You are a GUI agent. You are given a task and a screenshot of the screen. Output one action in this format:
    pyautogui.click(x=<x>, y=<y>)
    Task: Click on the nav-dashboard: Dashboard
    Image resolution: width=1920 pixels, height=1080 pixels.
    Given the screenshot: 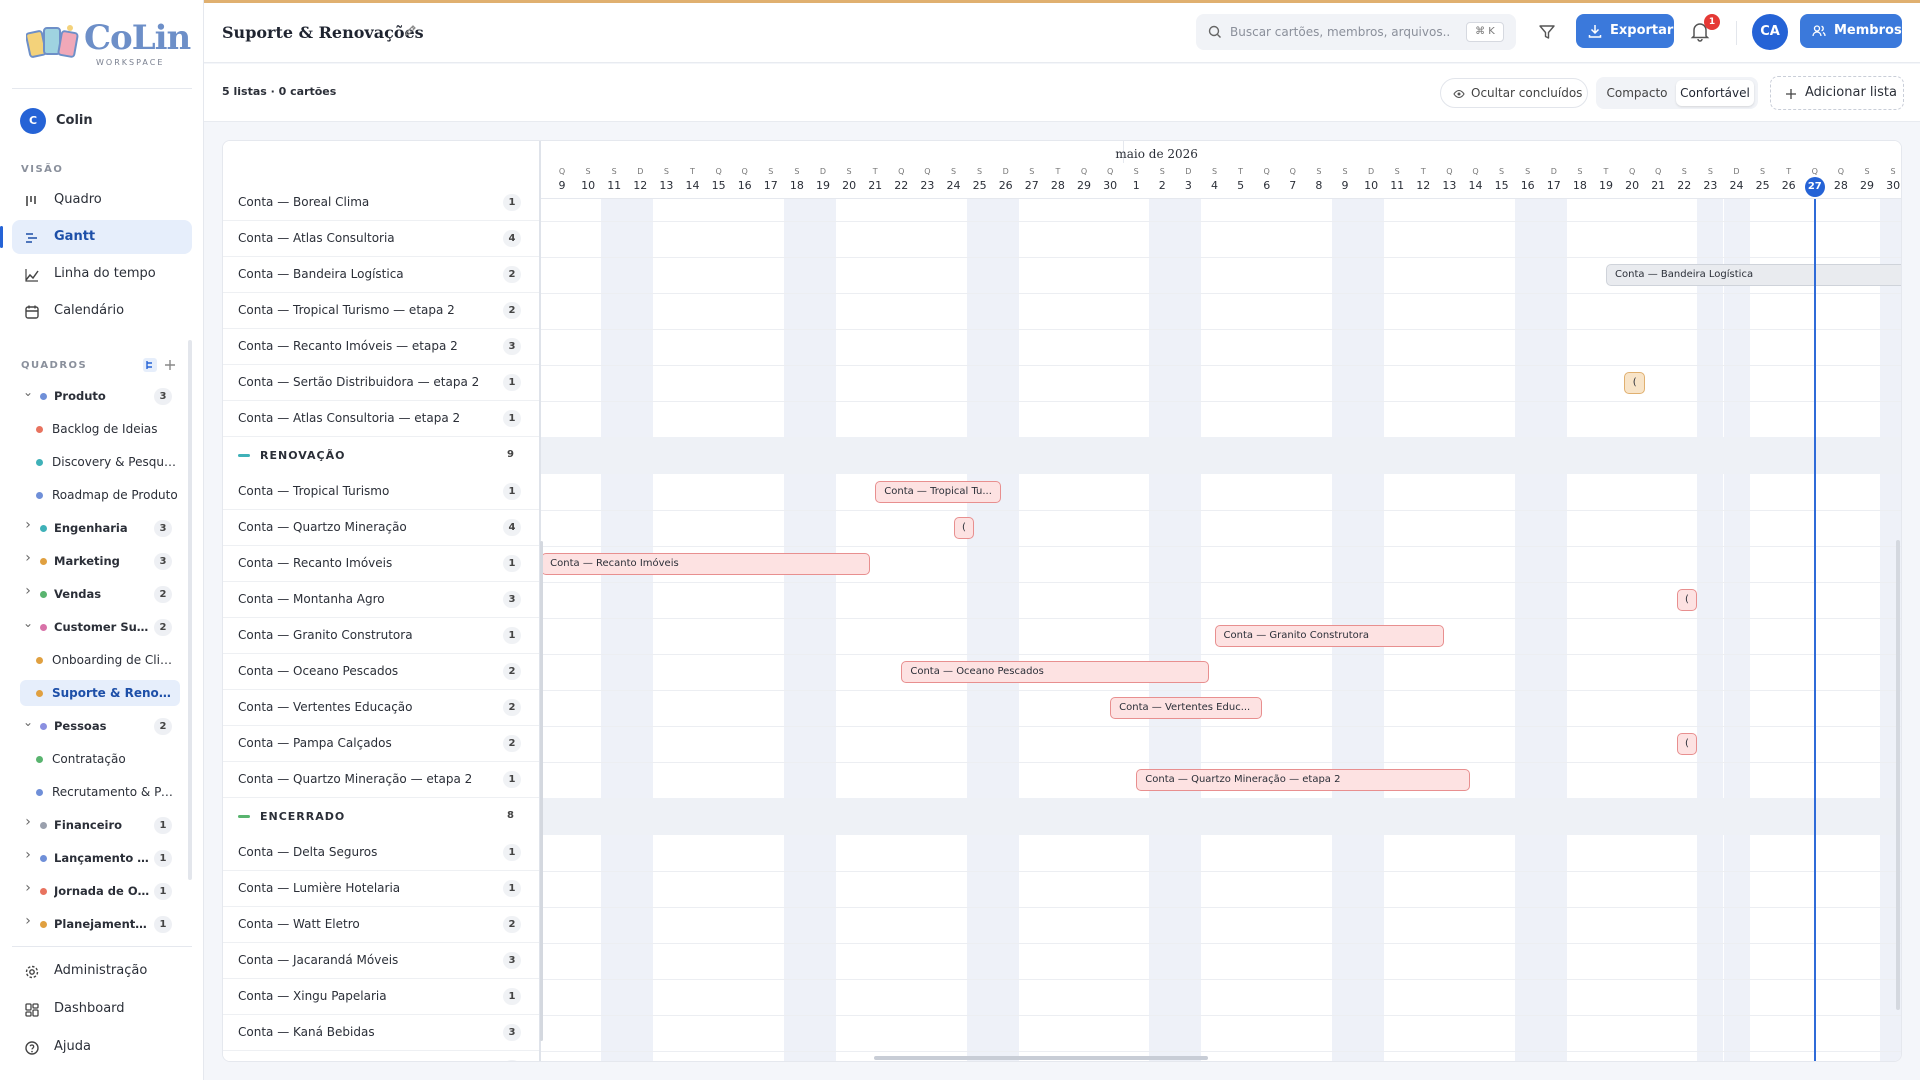 What is the action you would take?
    pyautogui.click(x=102, y=1009)
    